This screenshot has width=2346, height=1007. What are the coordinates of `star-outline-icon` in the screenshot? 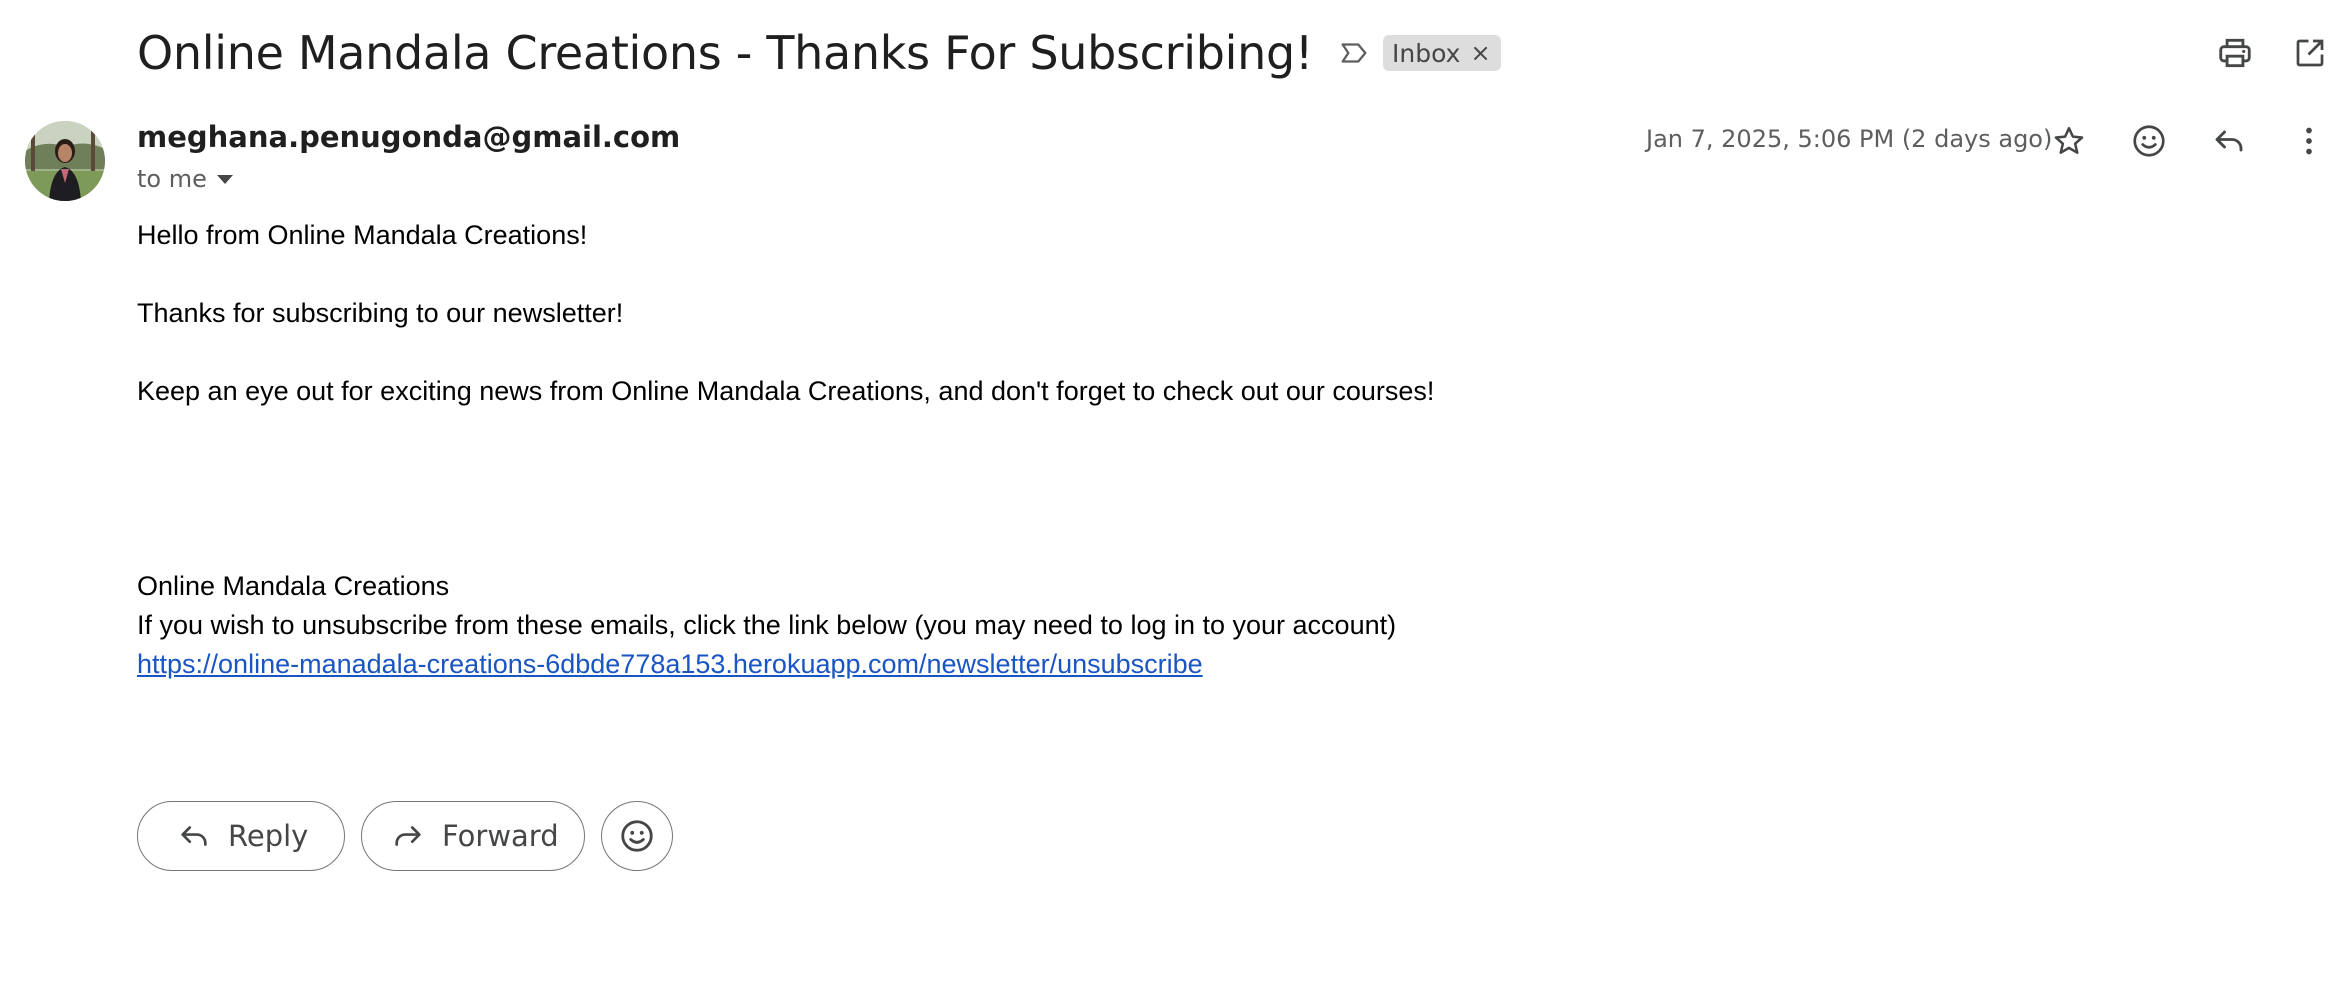 It's located at (2069, 140).